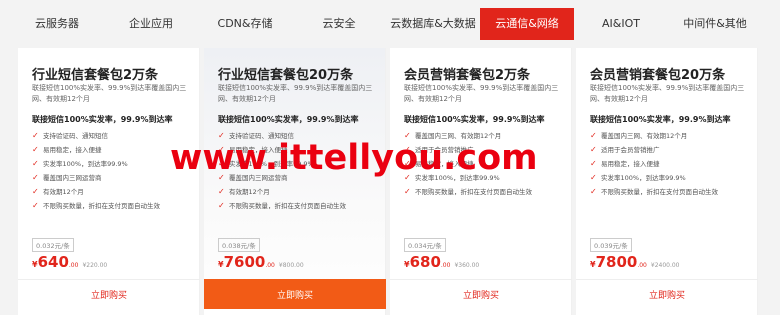  Describe the element at coordinates (57, 24) in the screenshot. I see `tab-cloud-server: 云服务器` at that location.